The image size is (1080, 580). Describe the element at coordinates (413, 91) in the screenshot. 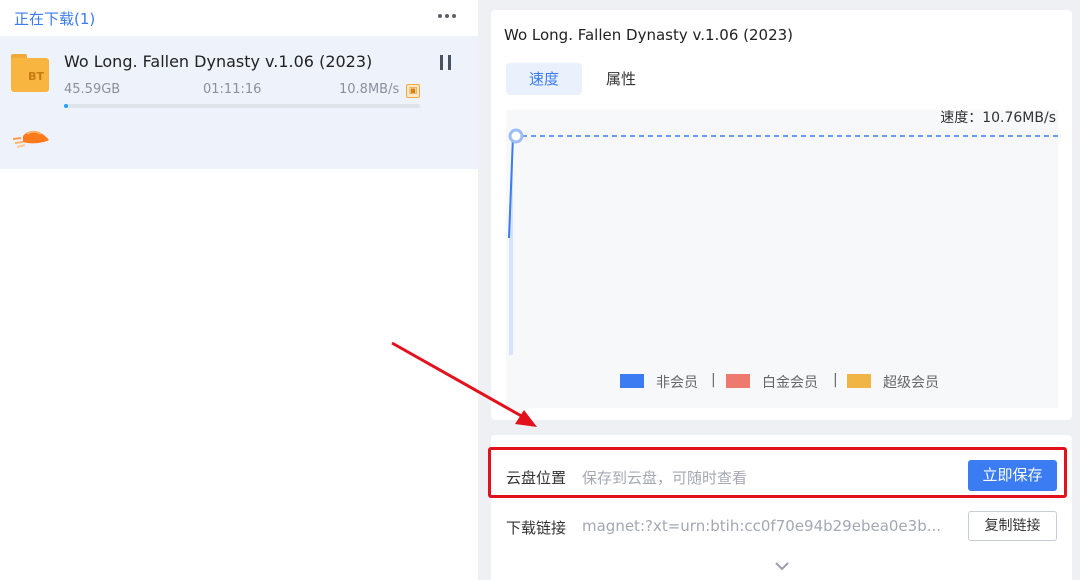

I see `speed-badge-icon: ▣` at that location.